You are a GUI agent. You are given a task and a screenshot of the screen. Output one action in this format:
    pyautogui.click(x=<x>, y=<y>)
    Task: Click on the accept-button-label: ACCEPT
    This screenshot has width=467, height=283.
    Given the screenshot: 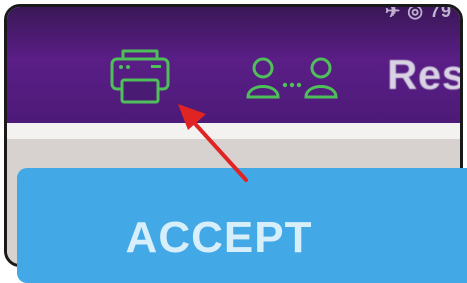 What is the action you would take?
    pyautogui.click(x=219, y=237)
    